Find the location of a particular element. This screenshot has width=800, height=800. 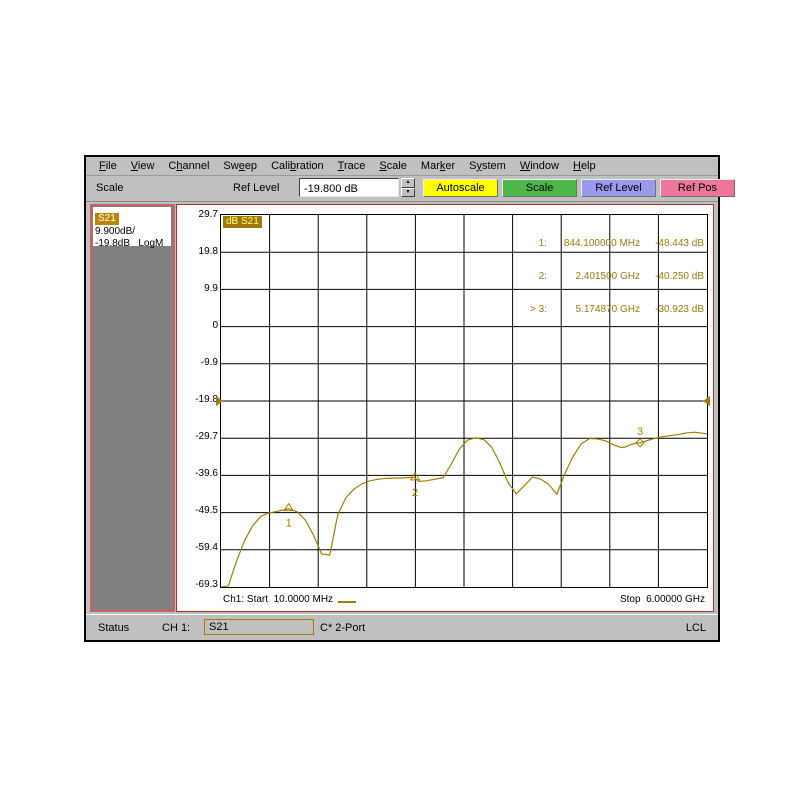

ref-level-stepper: ▲ ▼ is located at coordinates (408, 187).